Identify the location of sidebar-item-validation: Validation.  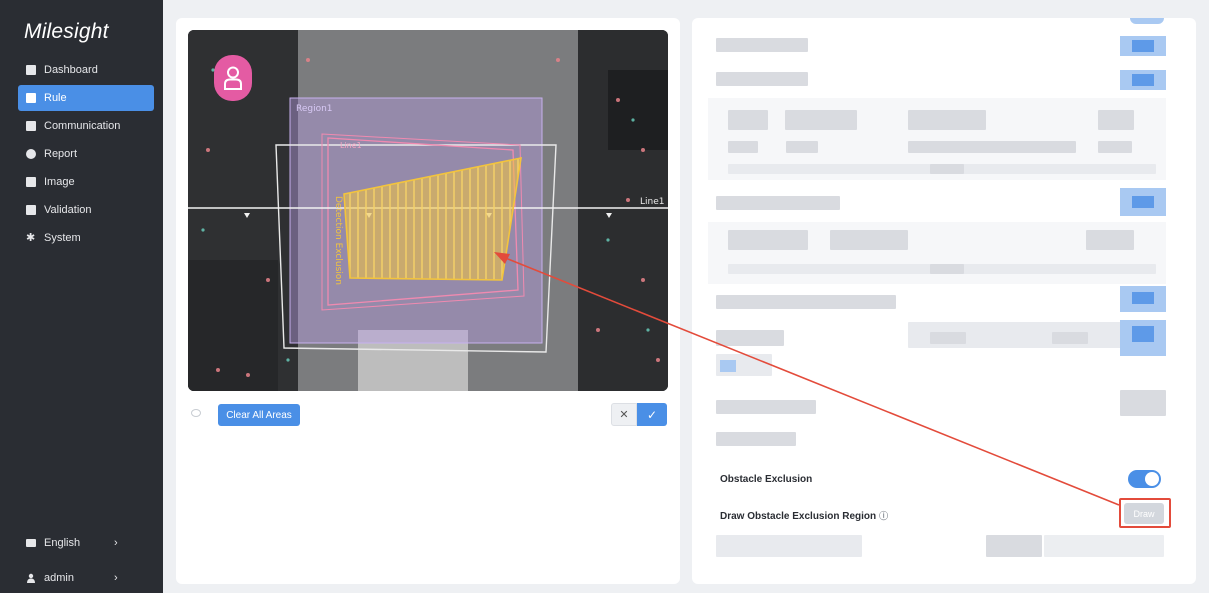
(86, 210).